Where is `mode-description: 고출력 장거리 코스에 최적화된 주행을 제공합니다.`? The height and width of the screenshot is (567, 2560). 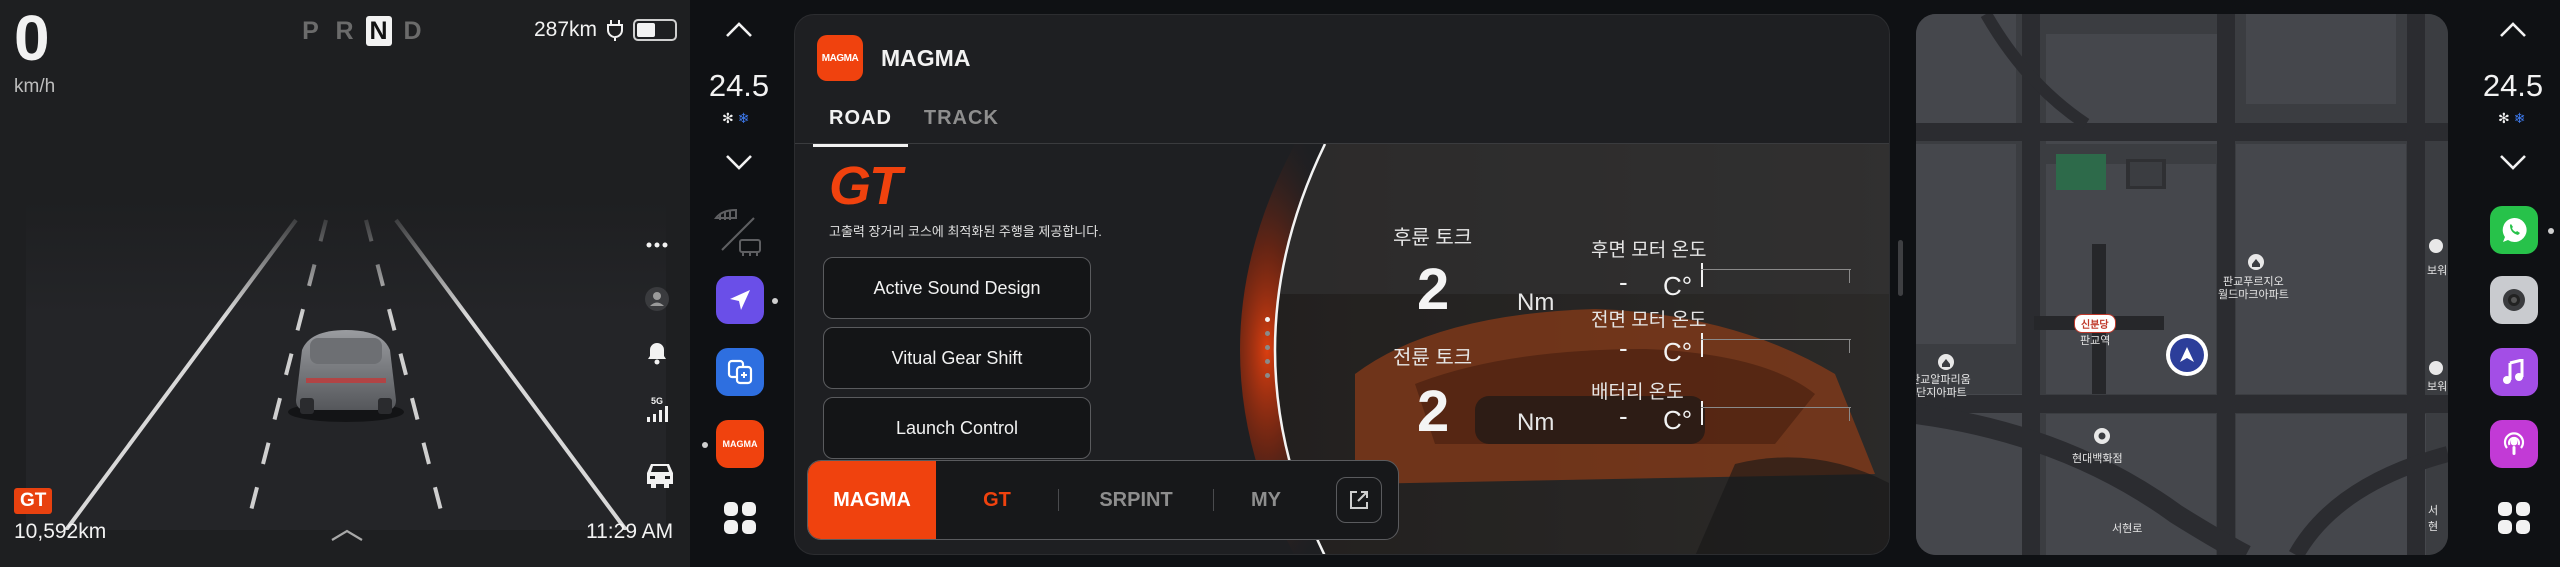
mode-description: 고출력 장거리 코스에 최적화된 주행을 제공합니다. is located at coordinates (965, 231).